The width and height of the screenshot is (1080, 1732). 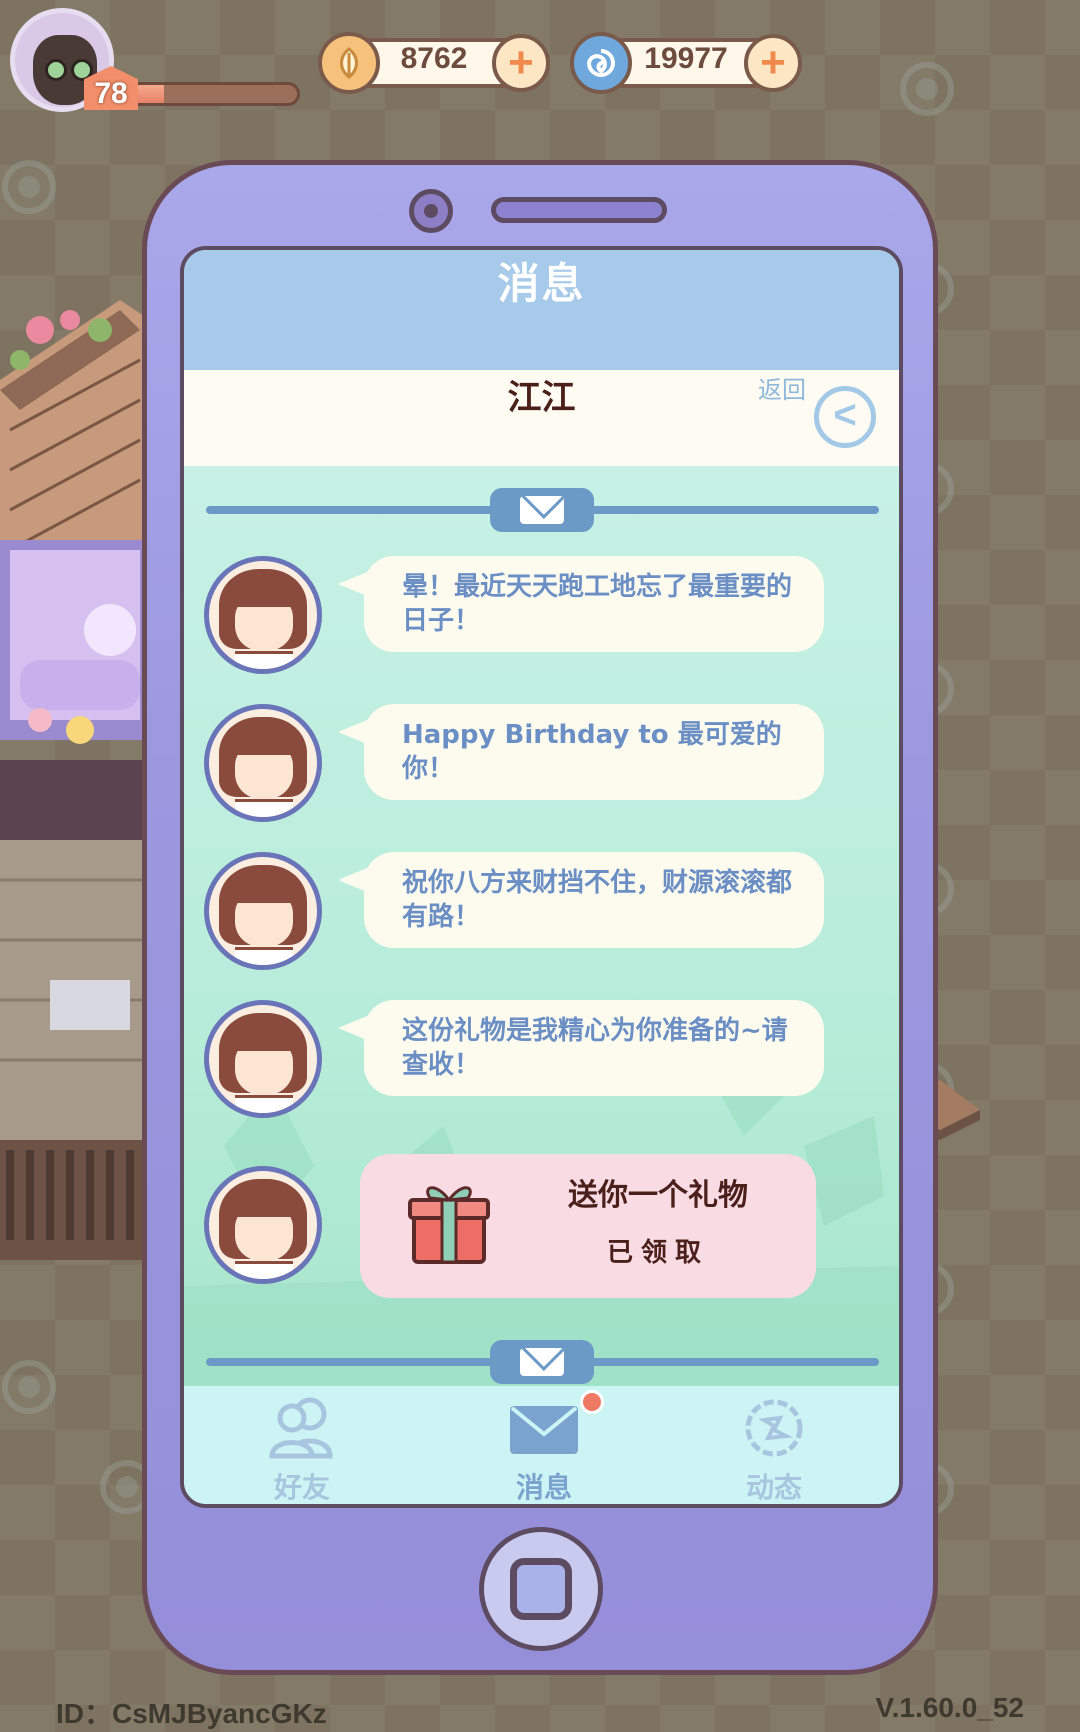 What do you see at coordinates (349, 63) in the screenshot?
I see `leaf-coin-icon` at bounding box center [349, 63].